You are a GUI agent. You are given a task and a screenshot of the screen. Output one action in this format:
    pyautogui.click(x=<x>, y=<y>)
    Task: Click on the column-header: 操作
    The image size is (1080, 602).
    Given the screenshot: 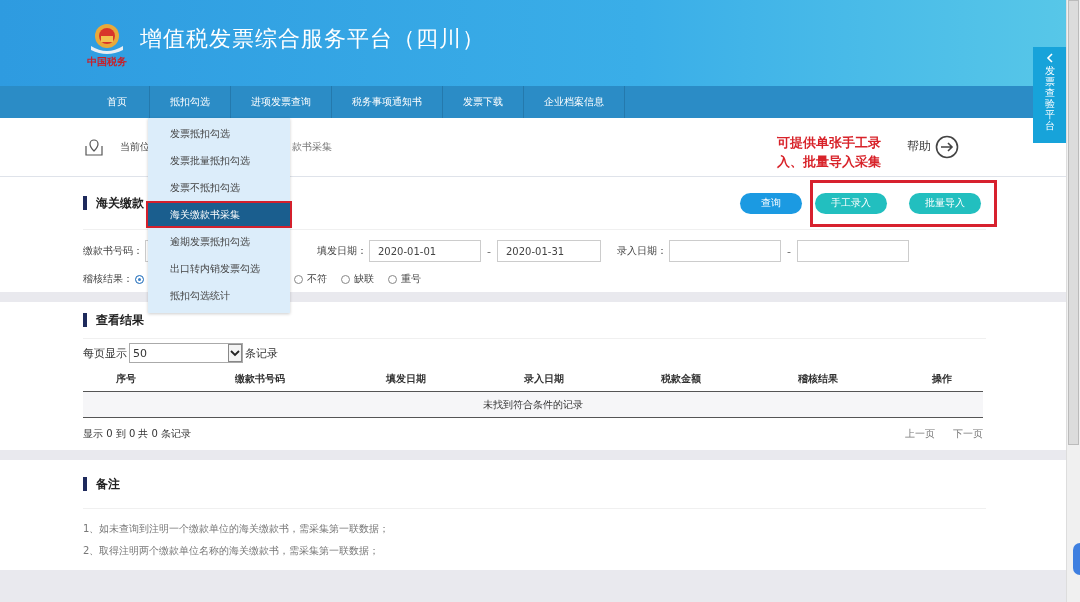 What is the action you would take?
    pyautogui.click(x=942, y=379)
    